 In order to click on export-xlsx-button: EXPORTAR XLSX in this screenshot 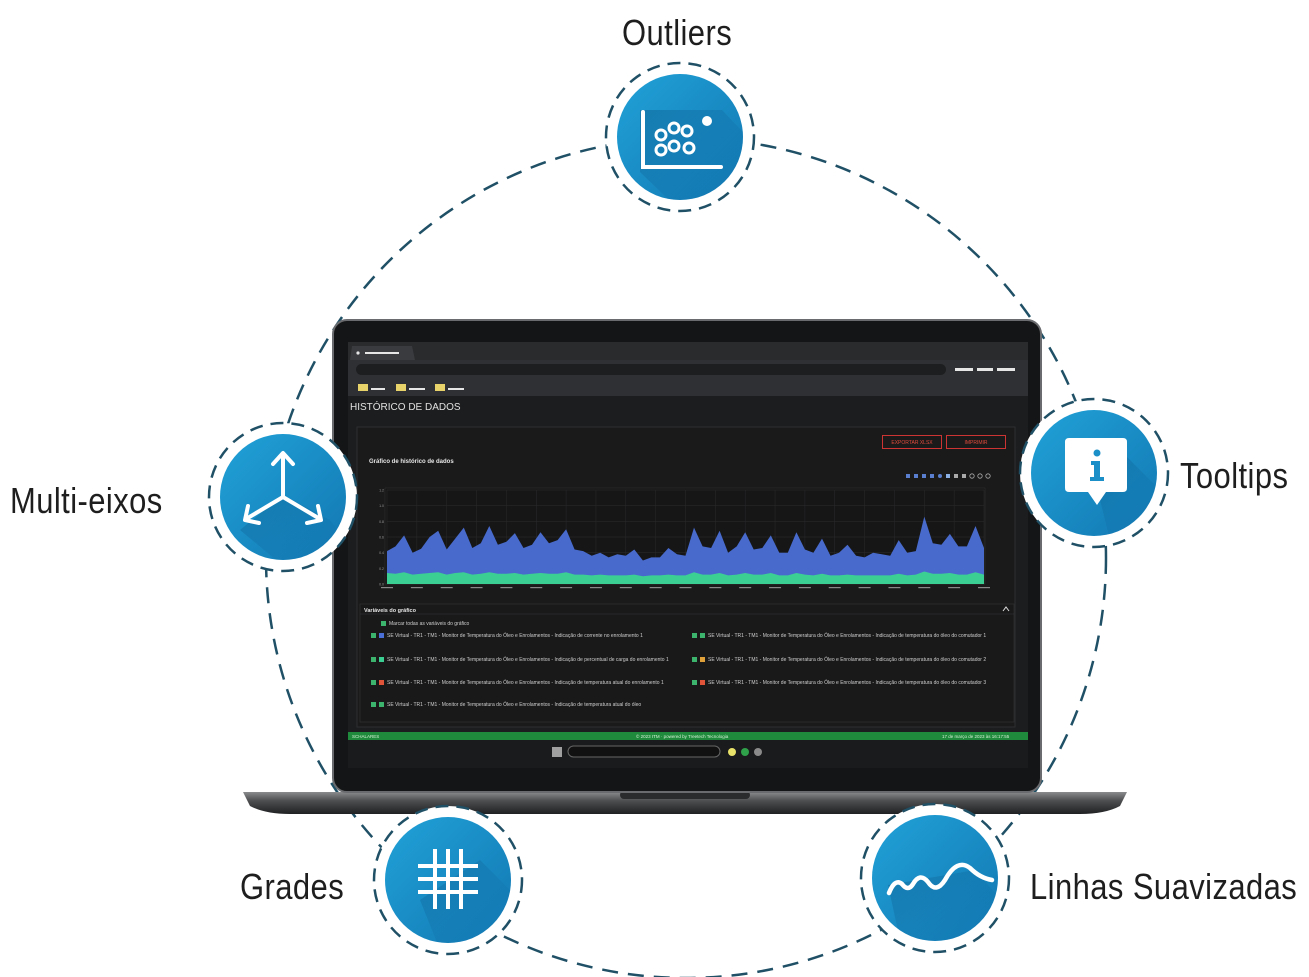, I will do `click(912, 442)`.